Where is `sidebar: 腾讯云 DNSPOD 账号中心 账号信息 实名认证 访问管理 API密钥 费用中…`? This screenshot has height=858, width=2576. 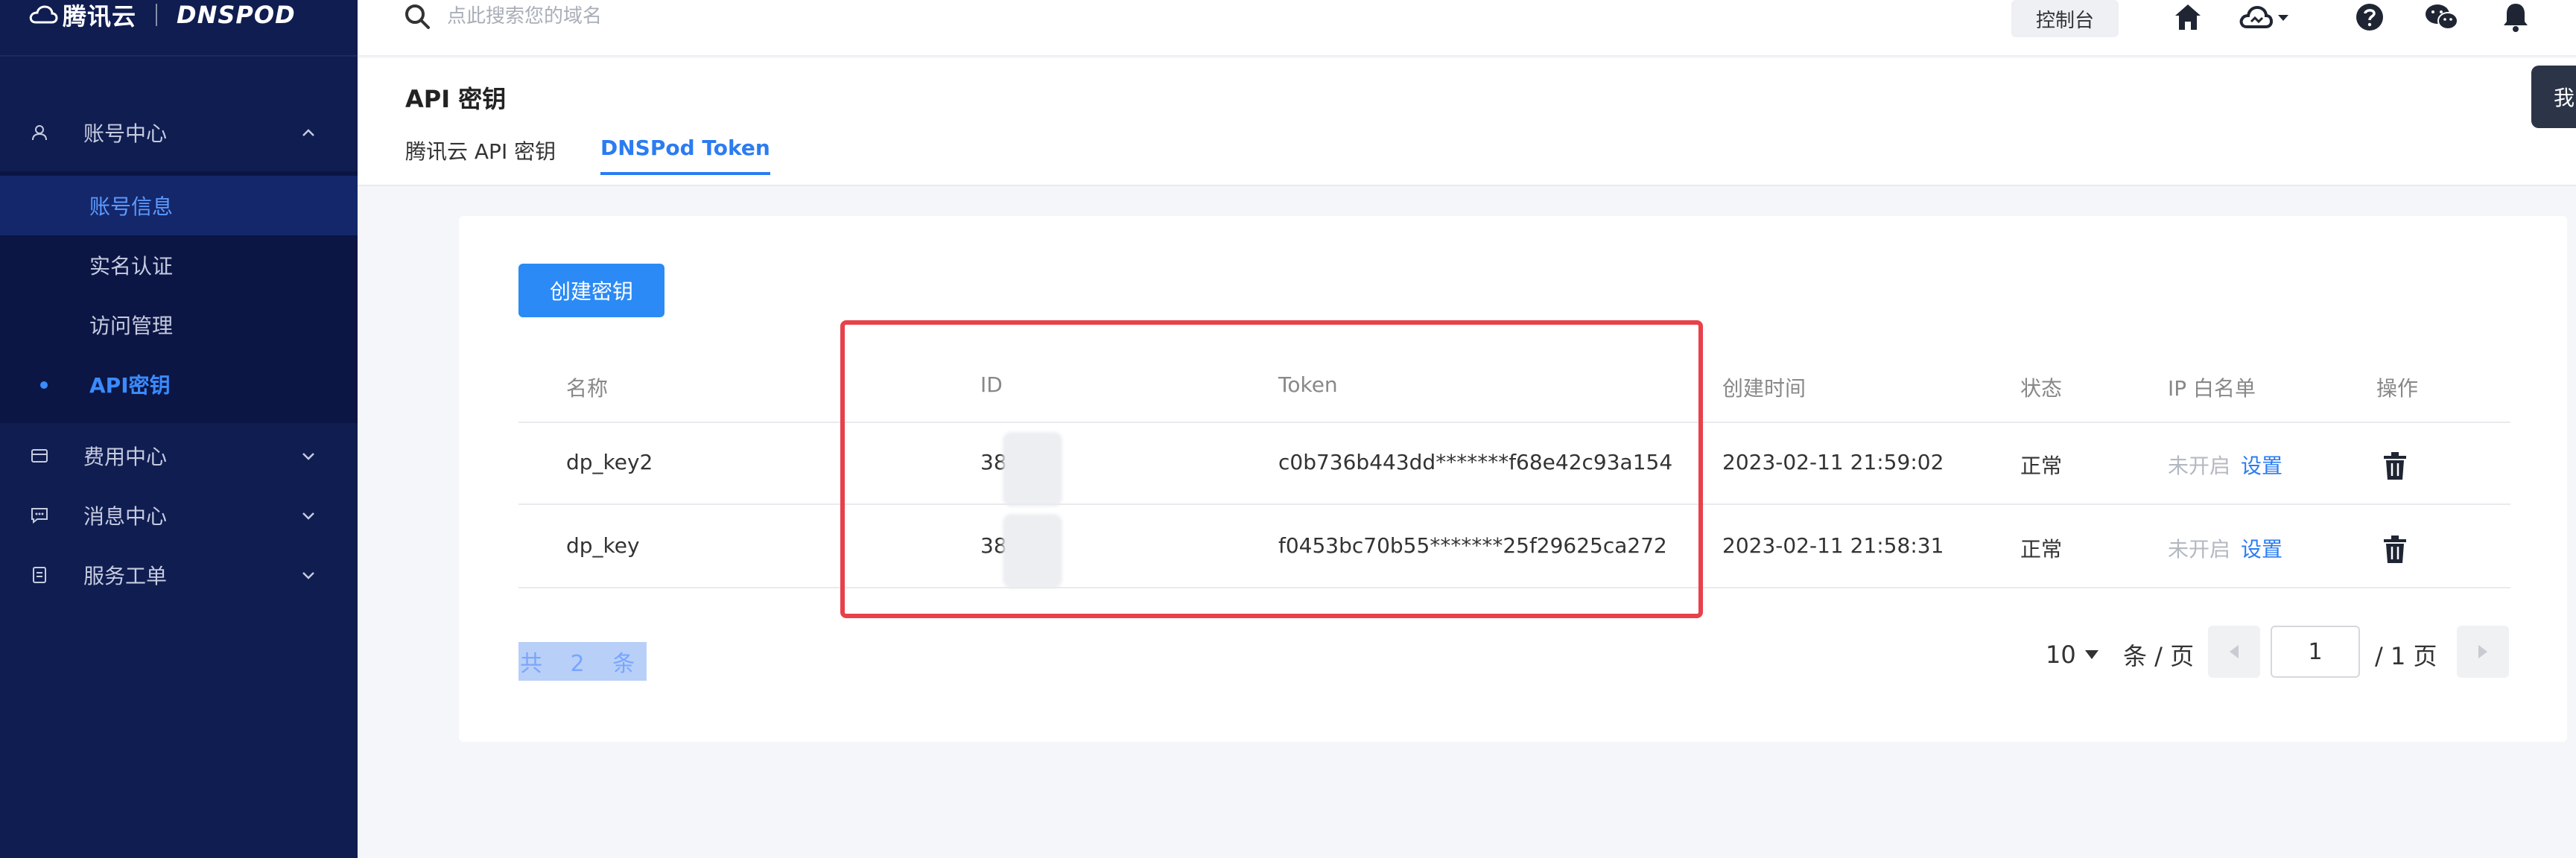 sidebar: 腾讯云 DNSPOD 账号中心 账号信息 实名认证 访问管理 API密钥 费用中… is located at coordinates (179, 429).